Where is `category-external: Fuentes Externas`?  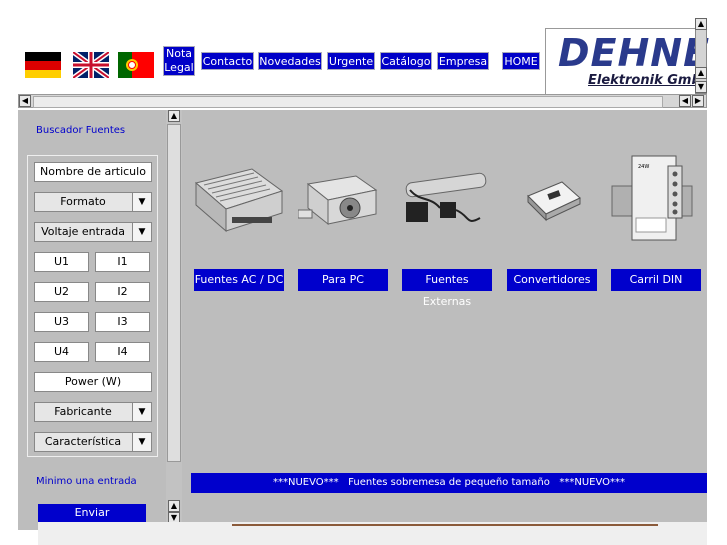 category-external: Fuentes Externas is located at coordinates (447, 288).